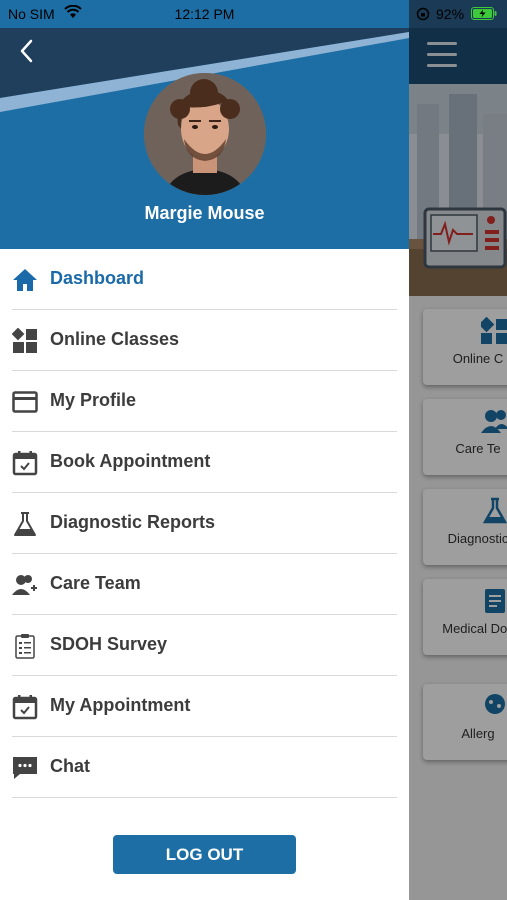 The image size is (507, 900). What do you see at coordinates (133, 522) in the screenshot?
I see `menu-item-label: Diagnostic Reports` at bounding box center [133, 522].